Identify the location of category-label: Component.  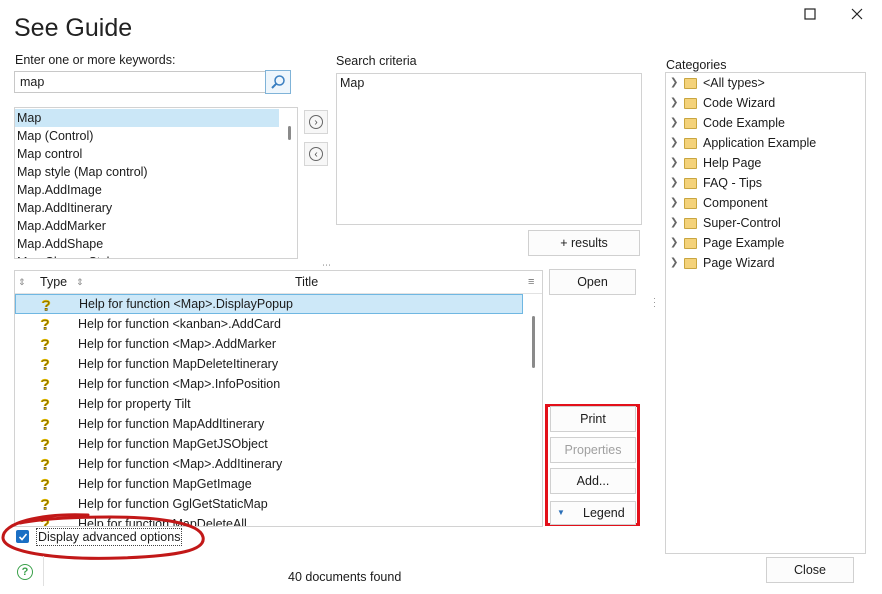
(735, 203).